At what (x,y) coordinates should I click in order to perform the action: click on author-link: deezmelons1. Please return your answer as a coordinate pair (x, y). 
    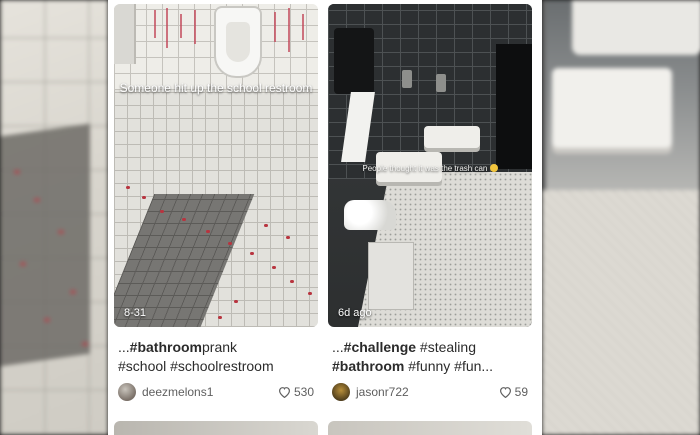
    Looking at the image, I should click on (165, 392).